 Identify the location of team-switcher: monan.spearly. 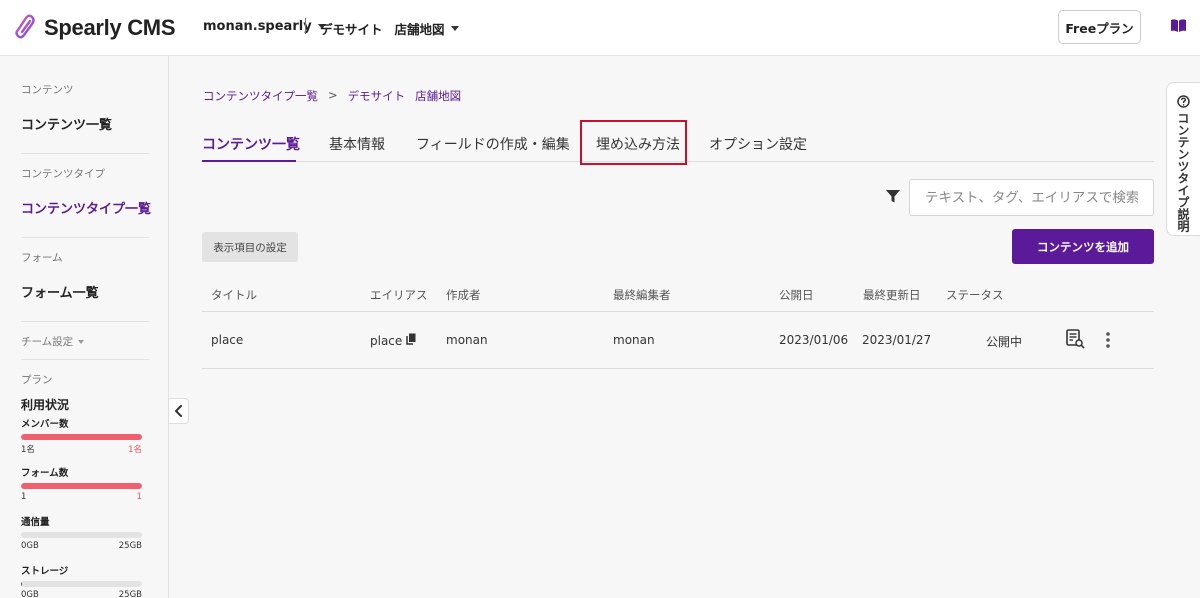
(264, 26).